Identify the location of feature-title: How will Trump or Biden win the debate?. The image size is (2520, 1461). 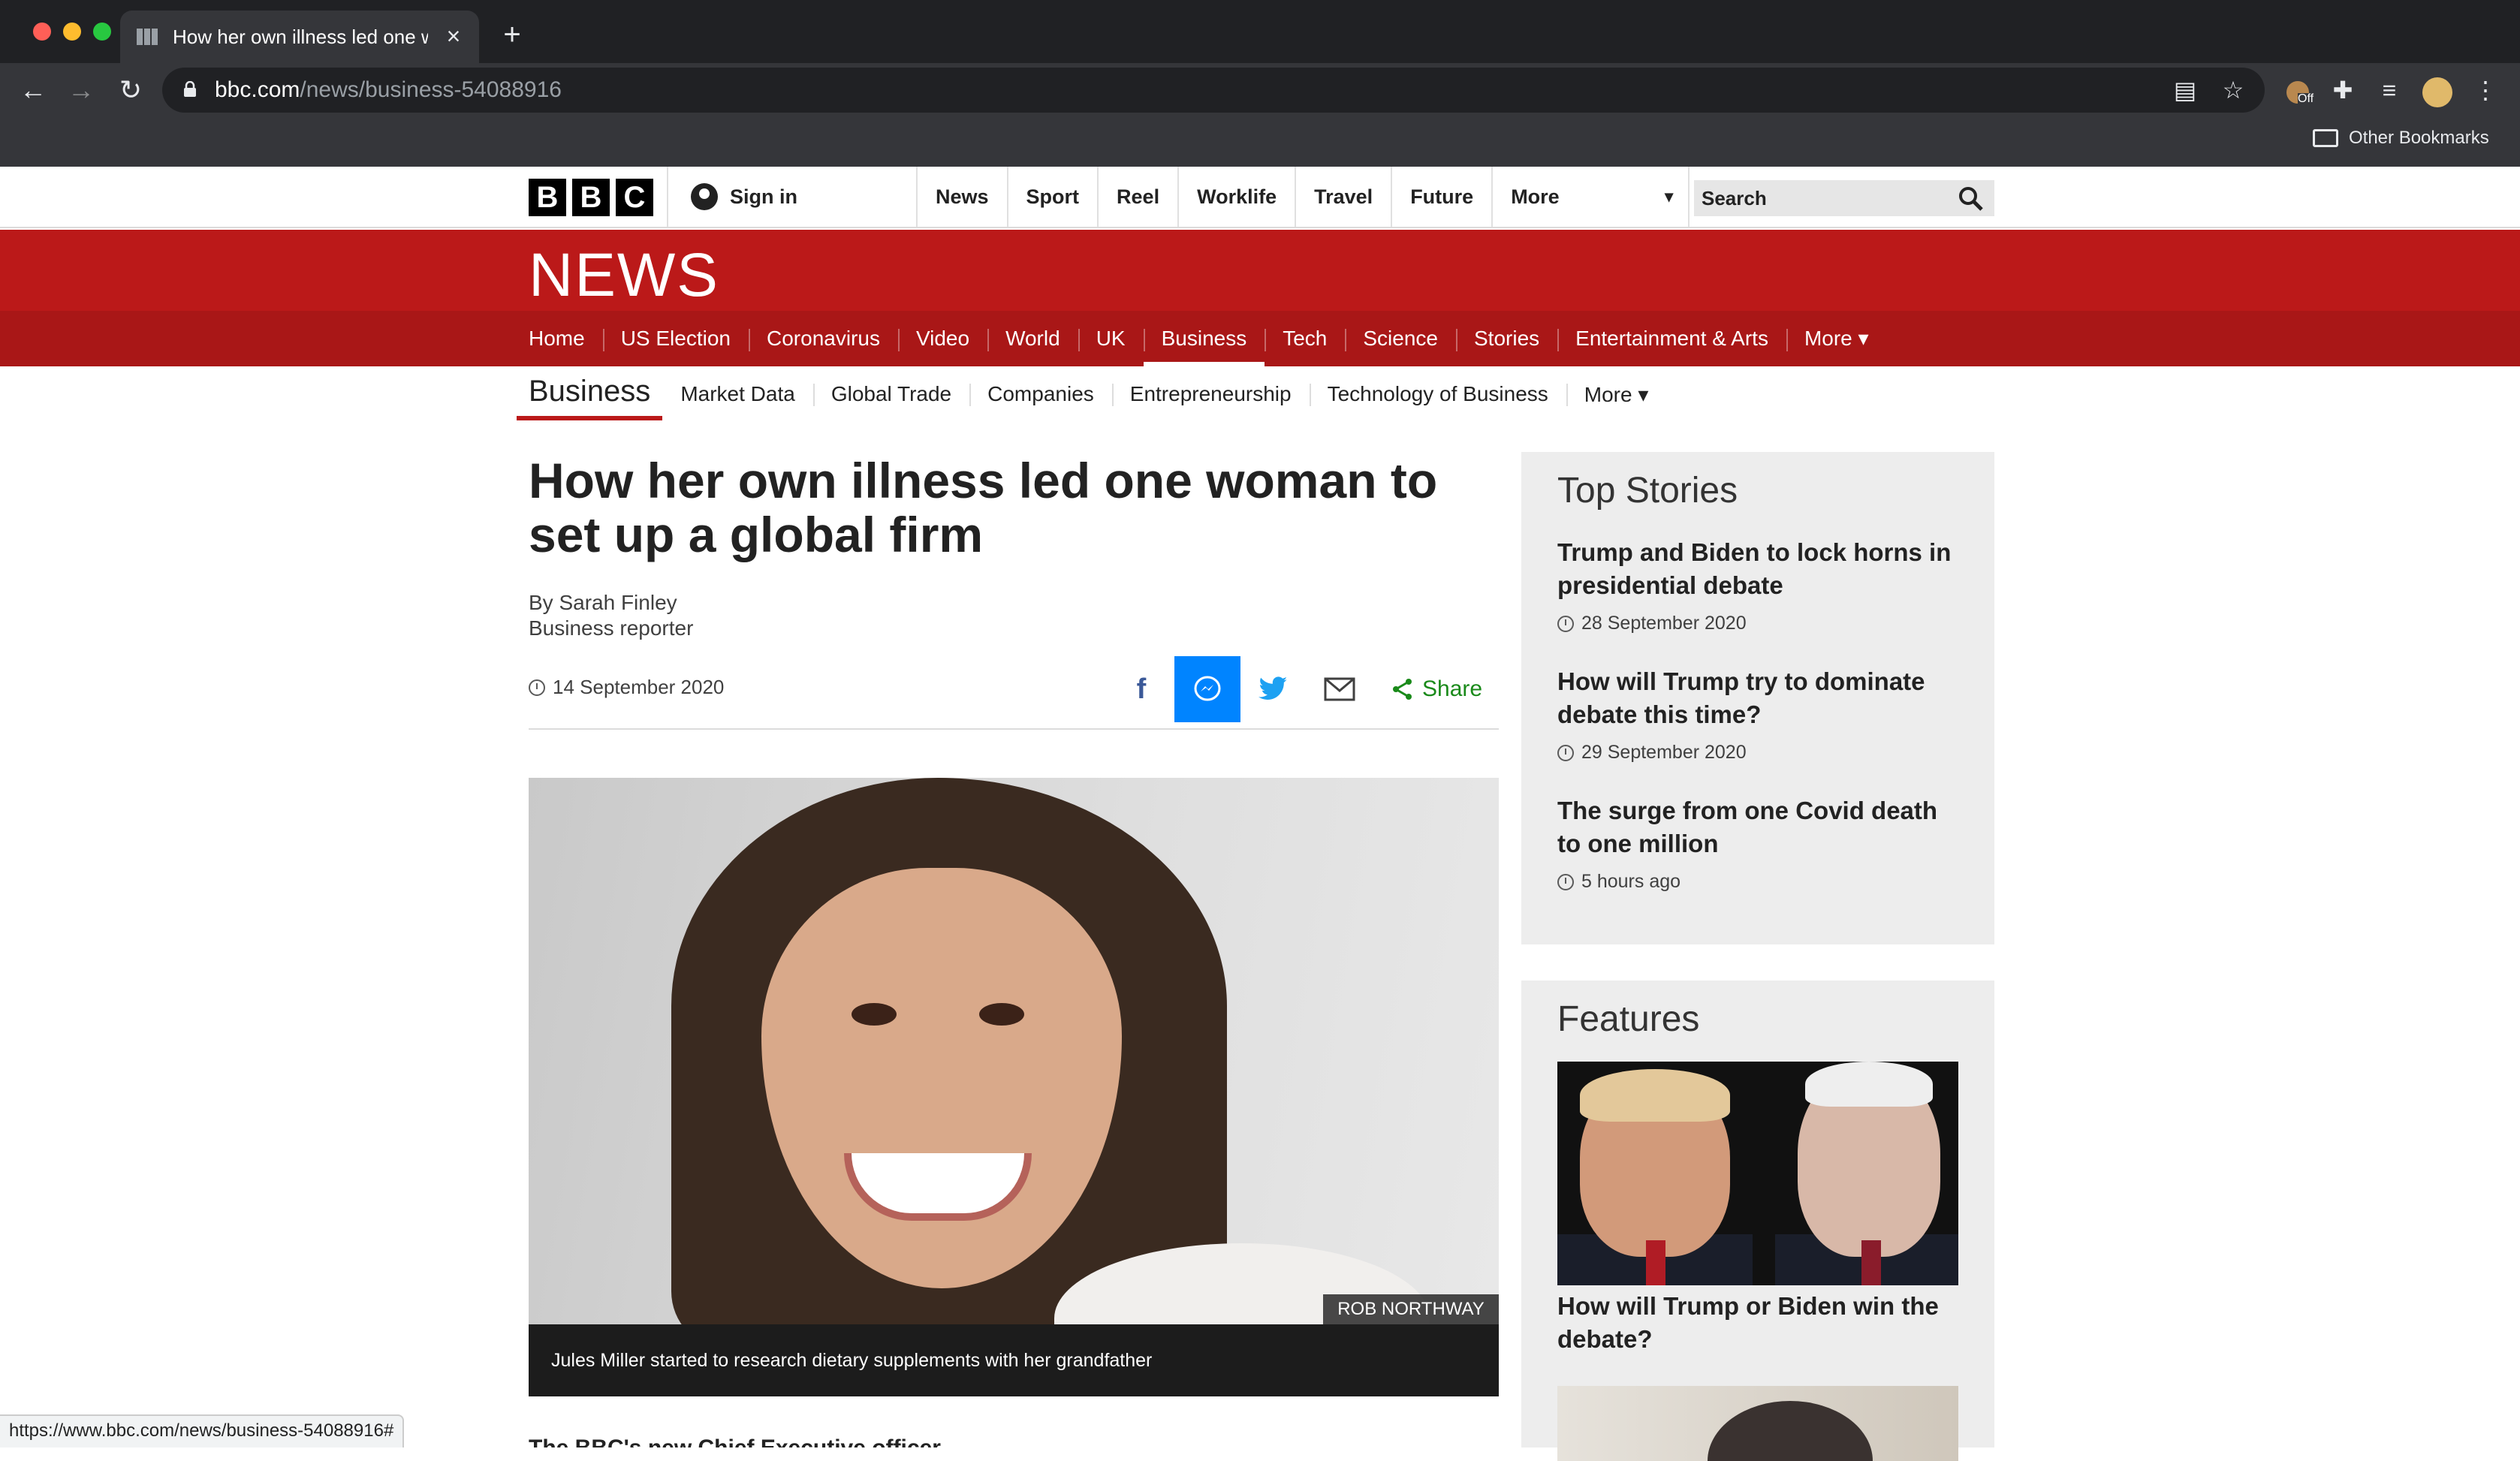
(1760, 1323).